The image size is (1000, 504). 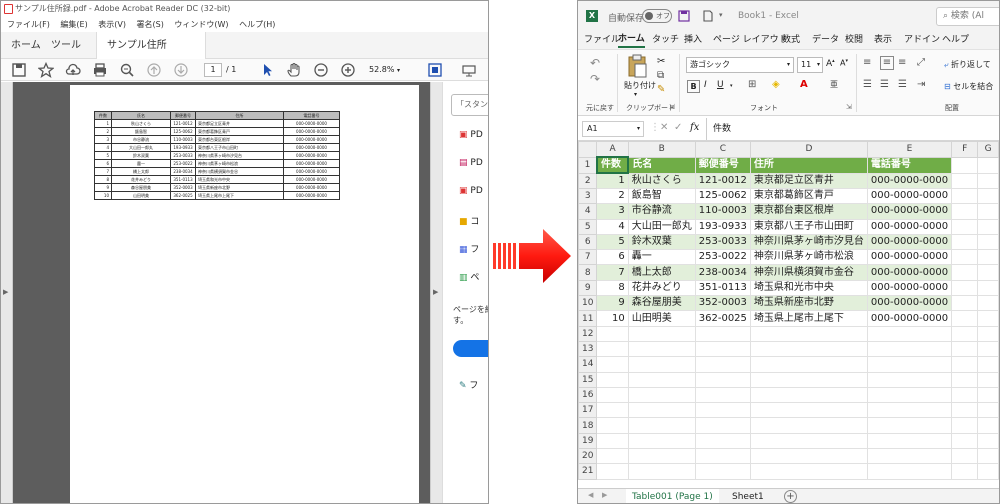 What do you see at coordinates (722, 242) in the screenshot?
I see `cell: 253-0033` at bounding box center [722, 242].